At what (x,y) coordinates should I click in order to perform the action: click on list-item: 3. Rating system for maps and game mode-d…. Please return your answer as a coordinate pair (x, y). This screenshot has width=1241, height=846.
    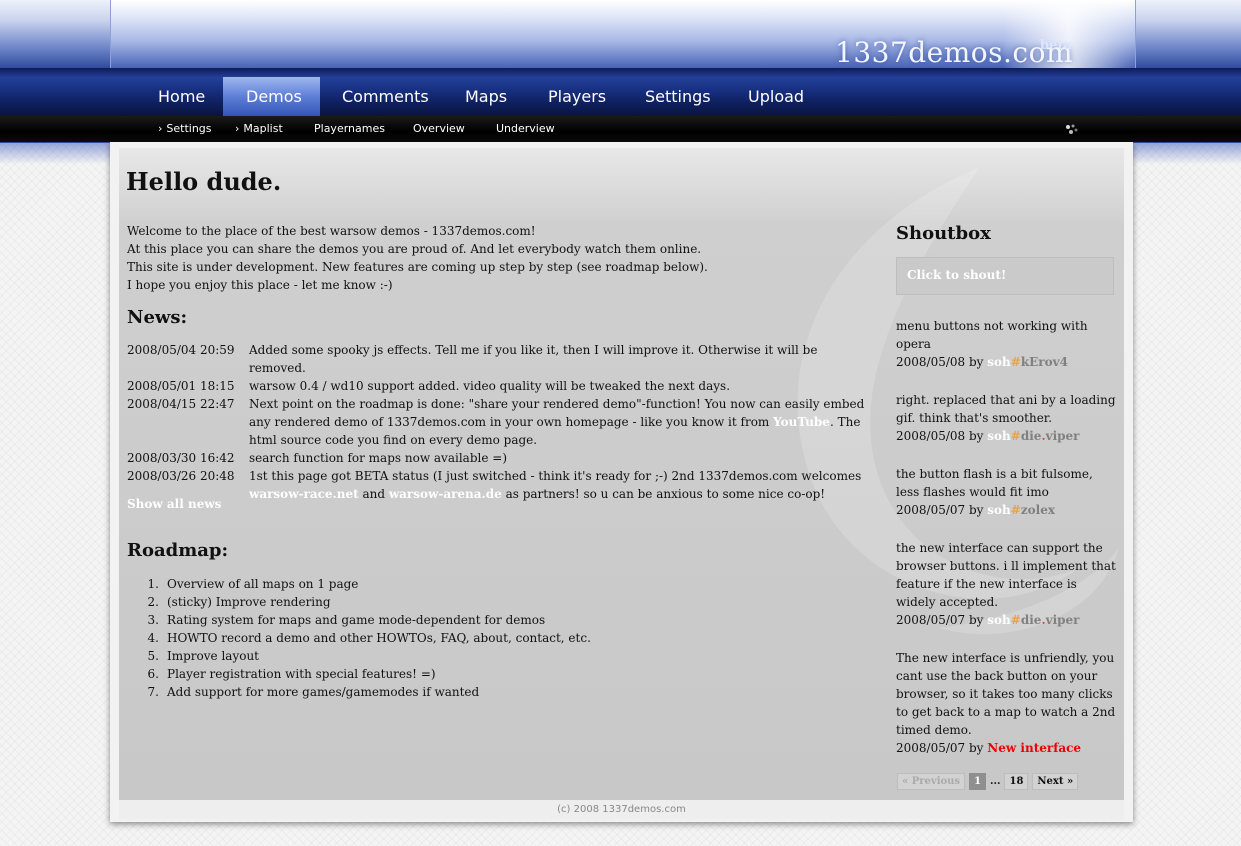
    Looking at the image, I should click on (346, 620).